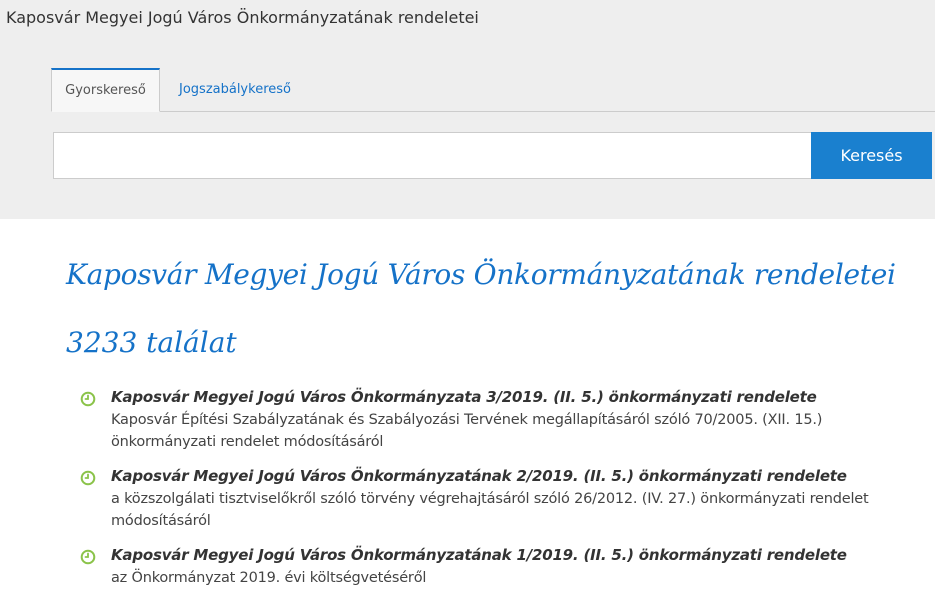 This screenshot has width=935, height=589. I want to click on tab-quick-search: Gyorskereső, so click(105, 90).